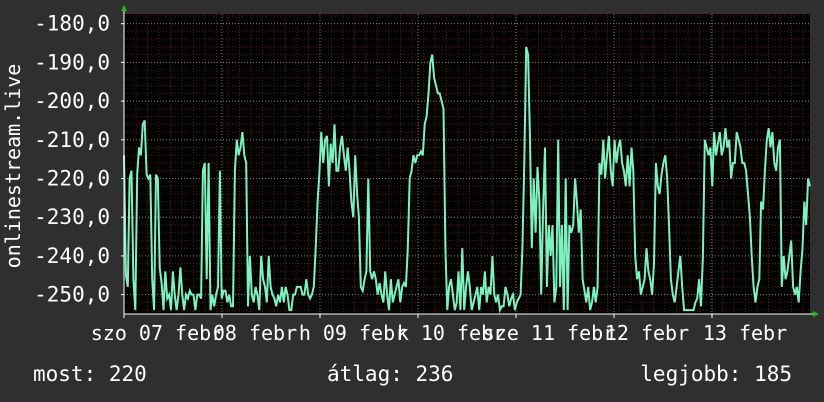  Describe the element at coordinates (72, 62) in the screenshot. I see `y-tick-label: -190,0` at that location.